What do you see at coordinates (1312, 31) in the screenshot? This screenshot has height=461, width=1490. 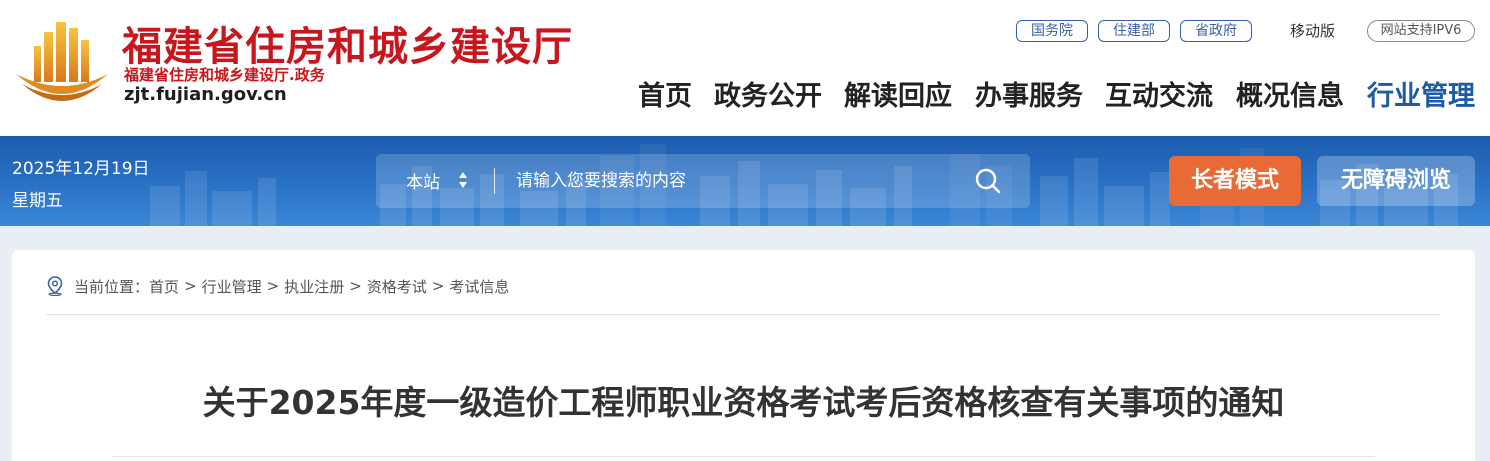 I see `mobile-version-link: 移动版` at bounding box center [1312, 31].